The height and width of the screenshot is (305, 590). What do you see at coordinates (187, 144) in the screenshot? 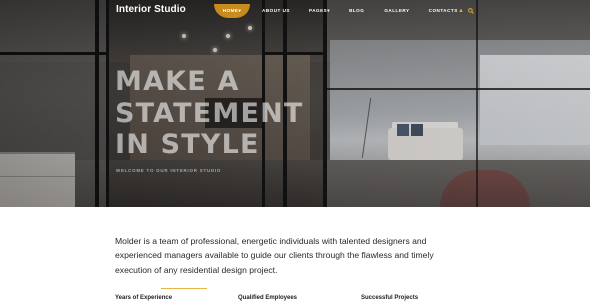
I see `hero-headline-line: IN STYLE` at bounding box center [187, 144].